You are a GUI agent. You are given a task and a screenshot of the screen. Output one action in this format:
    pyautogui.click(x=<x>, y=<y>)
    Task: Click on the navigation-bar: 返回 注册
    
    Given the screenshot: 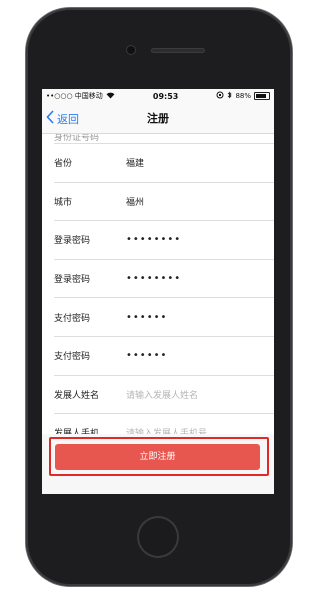 What is the action you would take?
    pyautogui.click(x=158, y=118)
    